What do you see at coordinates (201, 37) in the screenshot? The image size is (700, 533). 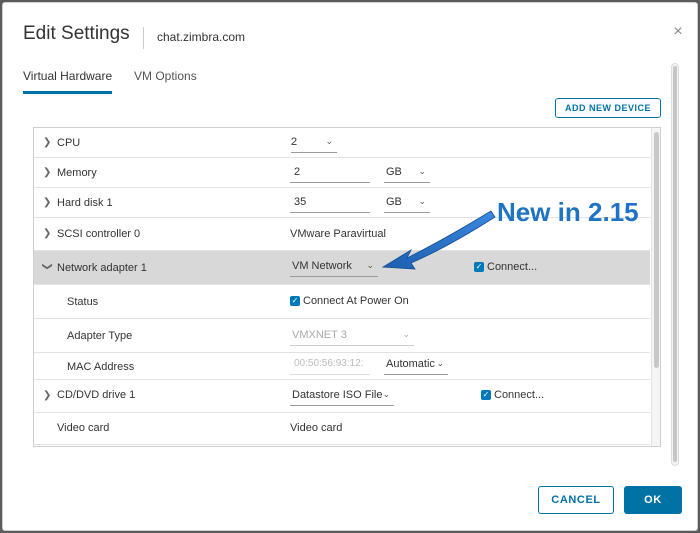 I see `dialog-subtitle: chat.zimbra.com` at bounding box center [201, 37].